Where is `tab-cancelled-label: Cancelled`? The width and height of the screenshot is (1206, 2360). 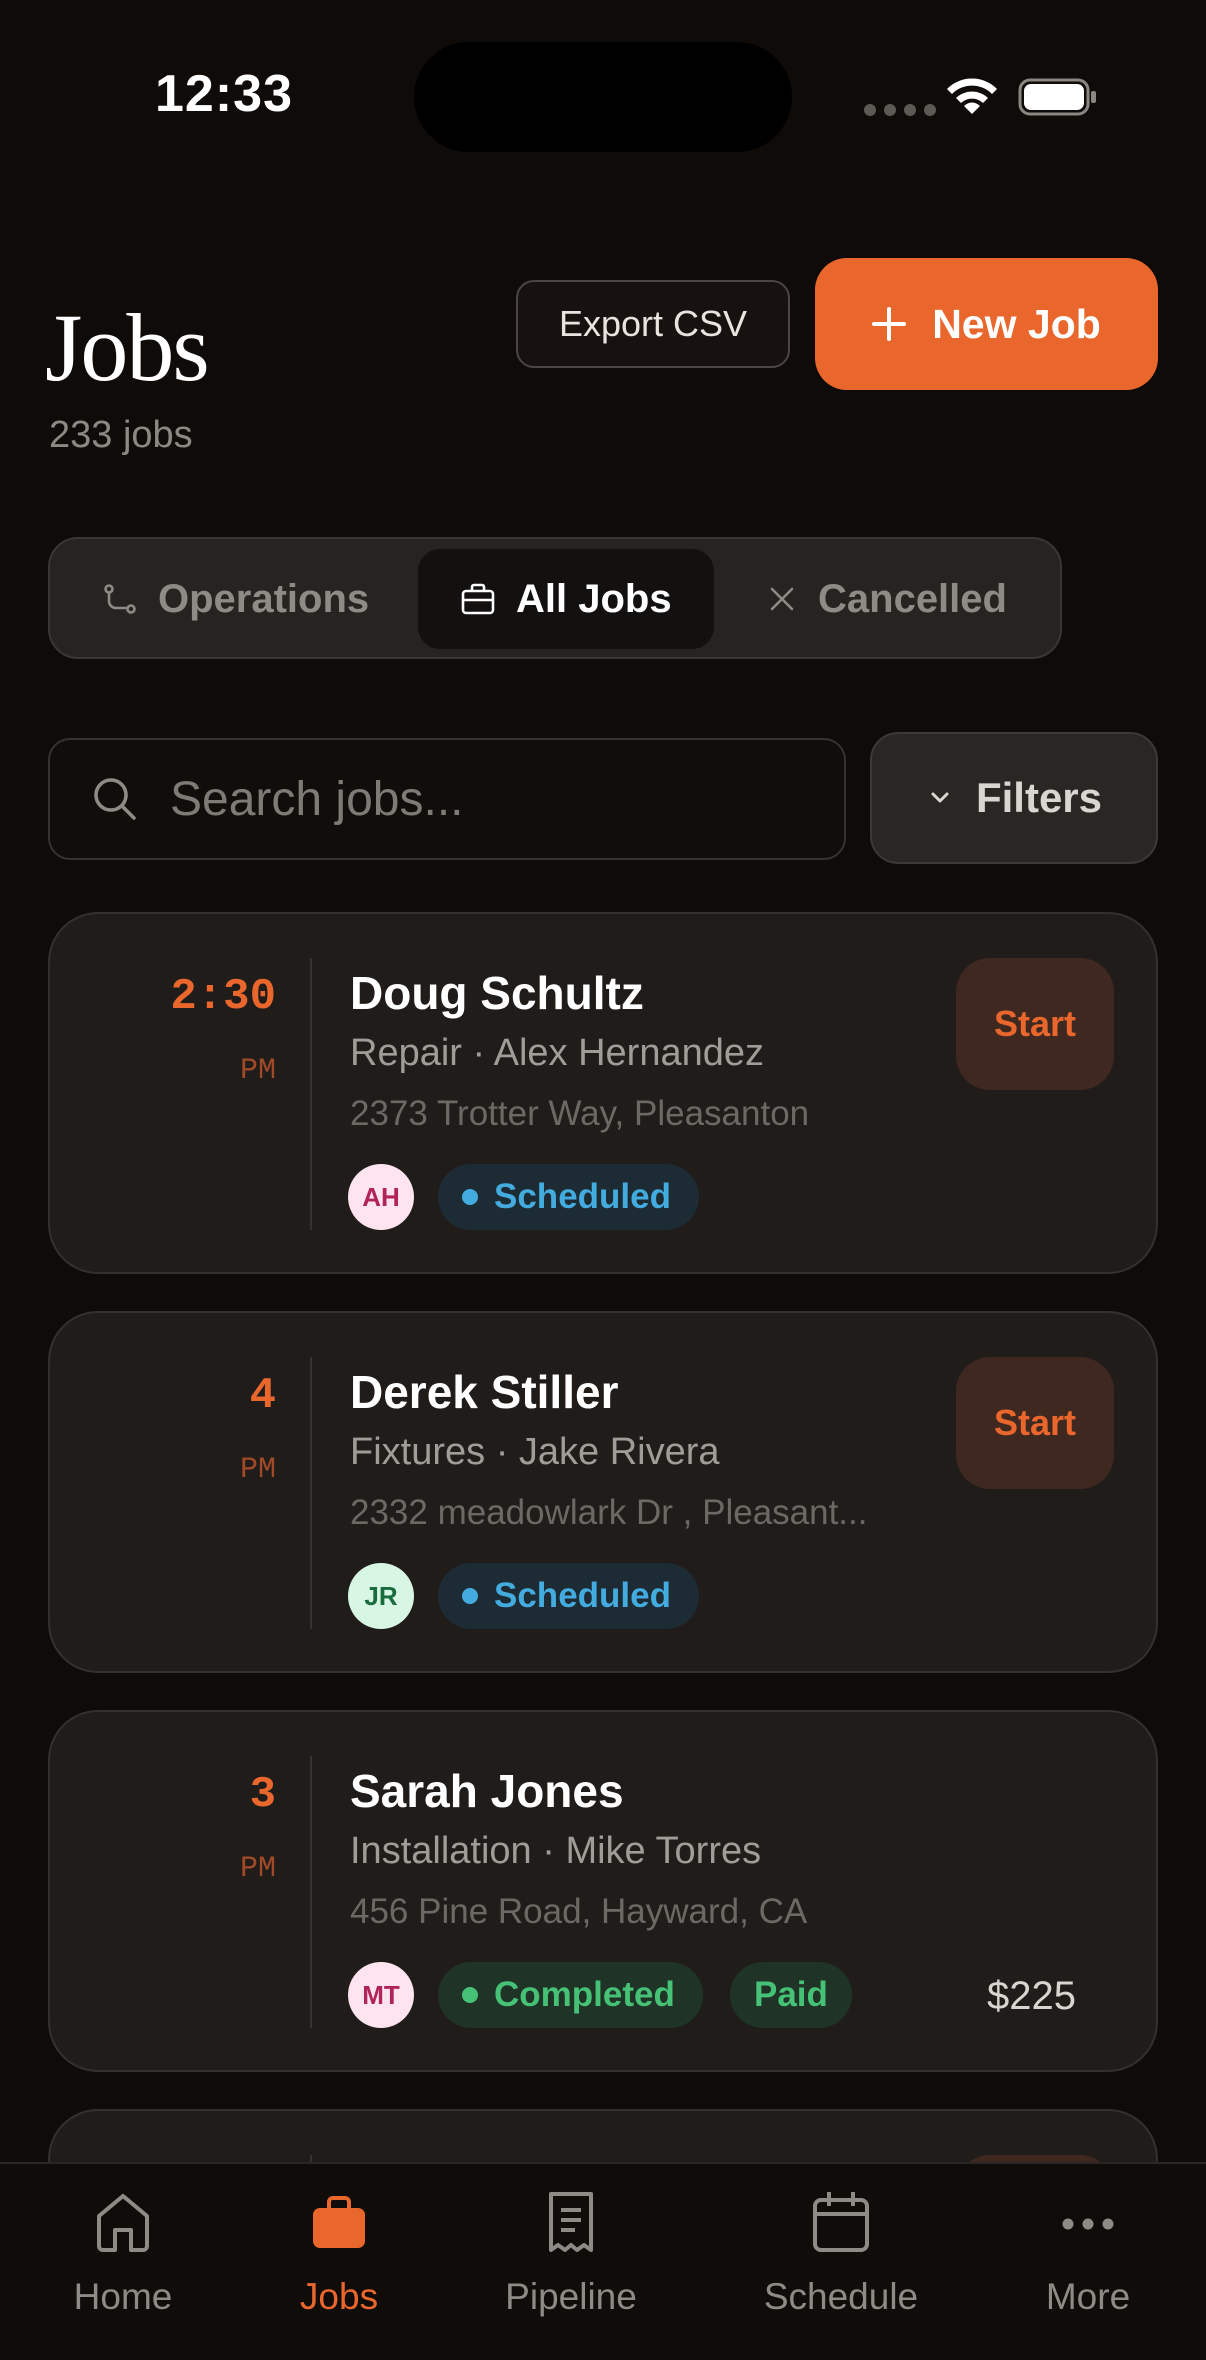
tab-cancelled-label: Cancelled is located at coordinates (912, 598).